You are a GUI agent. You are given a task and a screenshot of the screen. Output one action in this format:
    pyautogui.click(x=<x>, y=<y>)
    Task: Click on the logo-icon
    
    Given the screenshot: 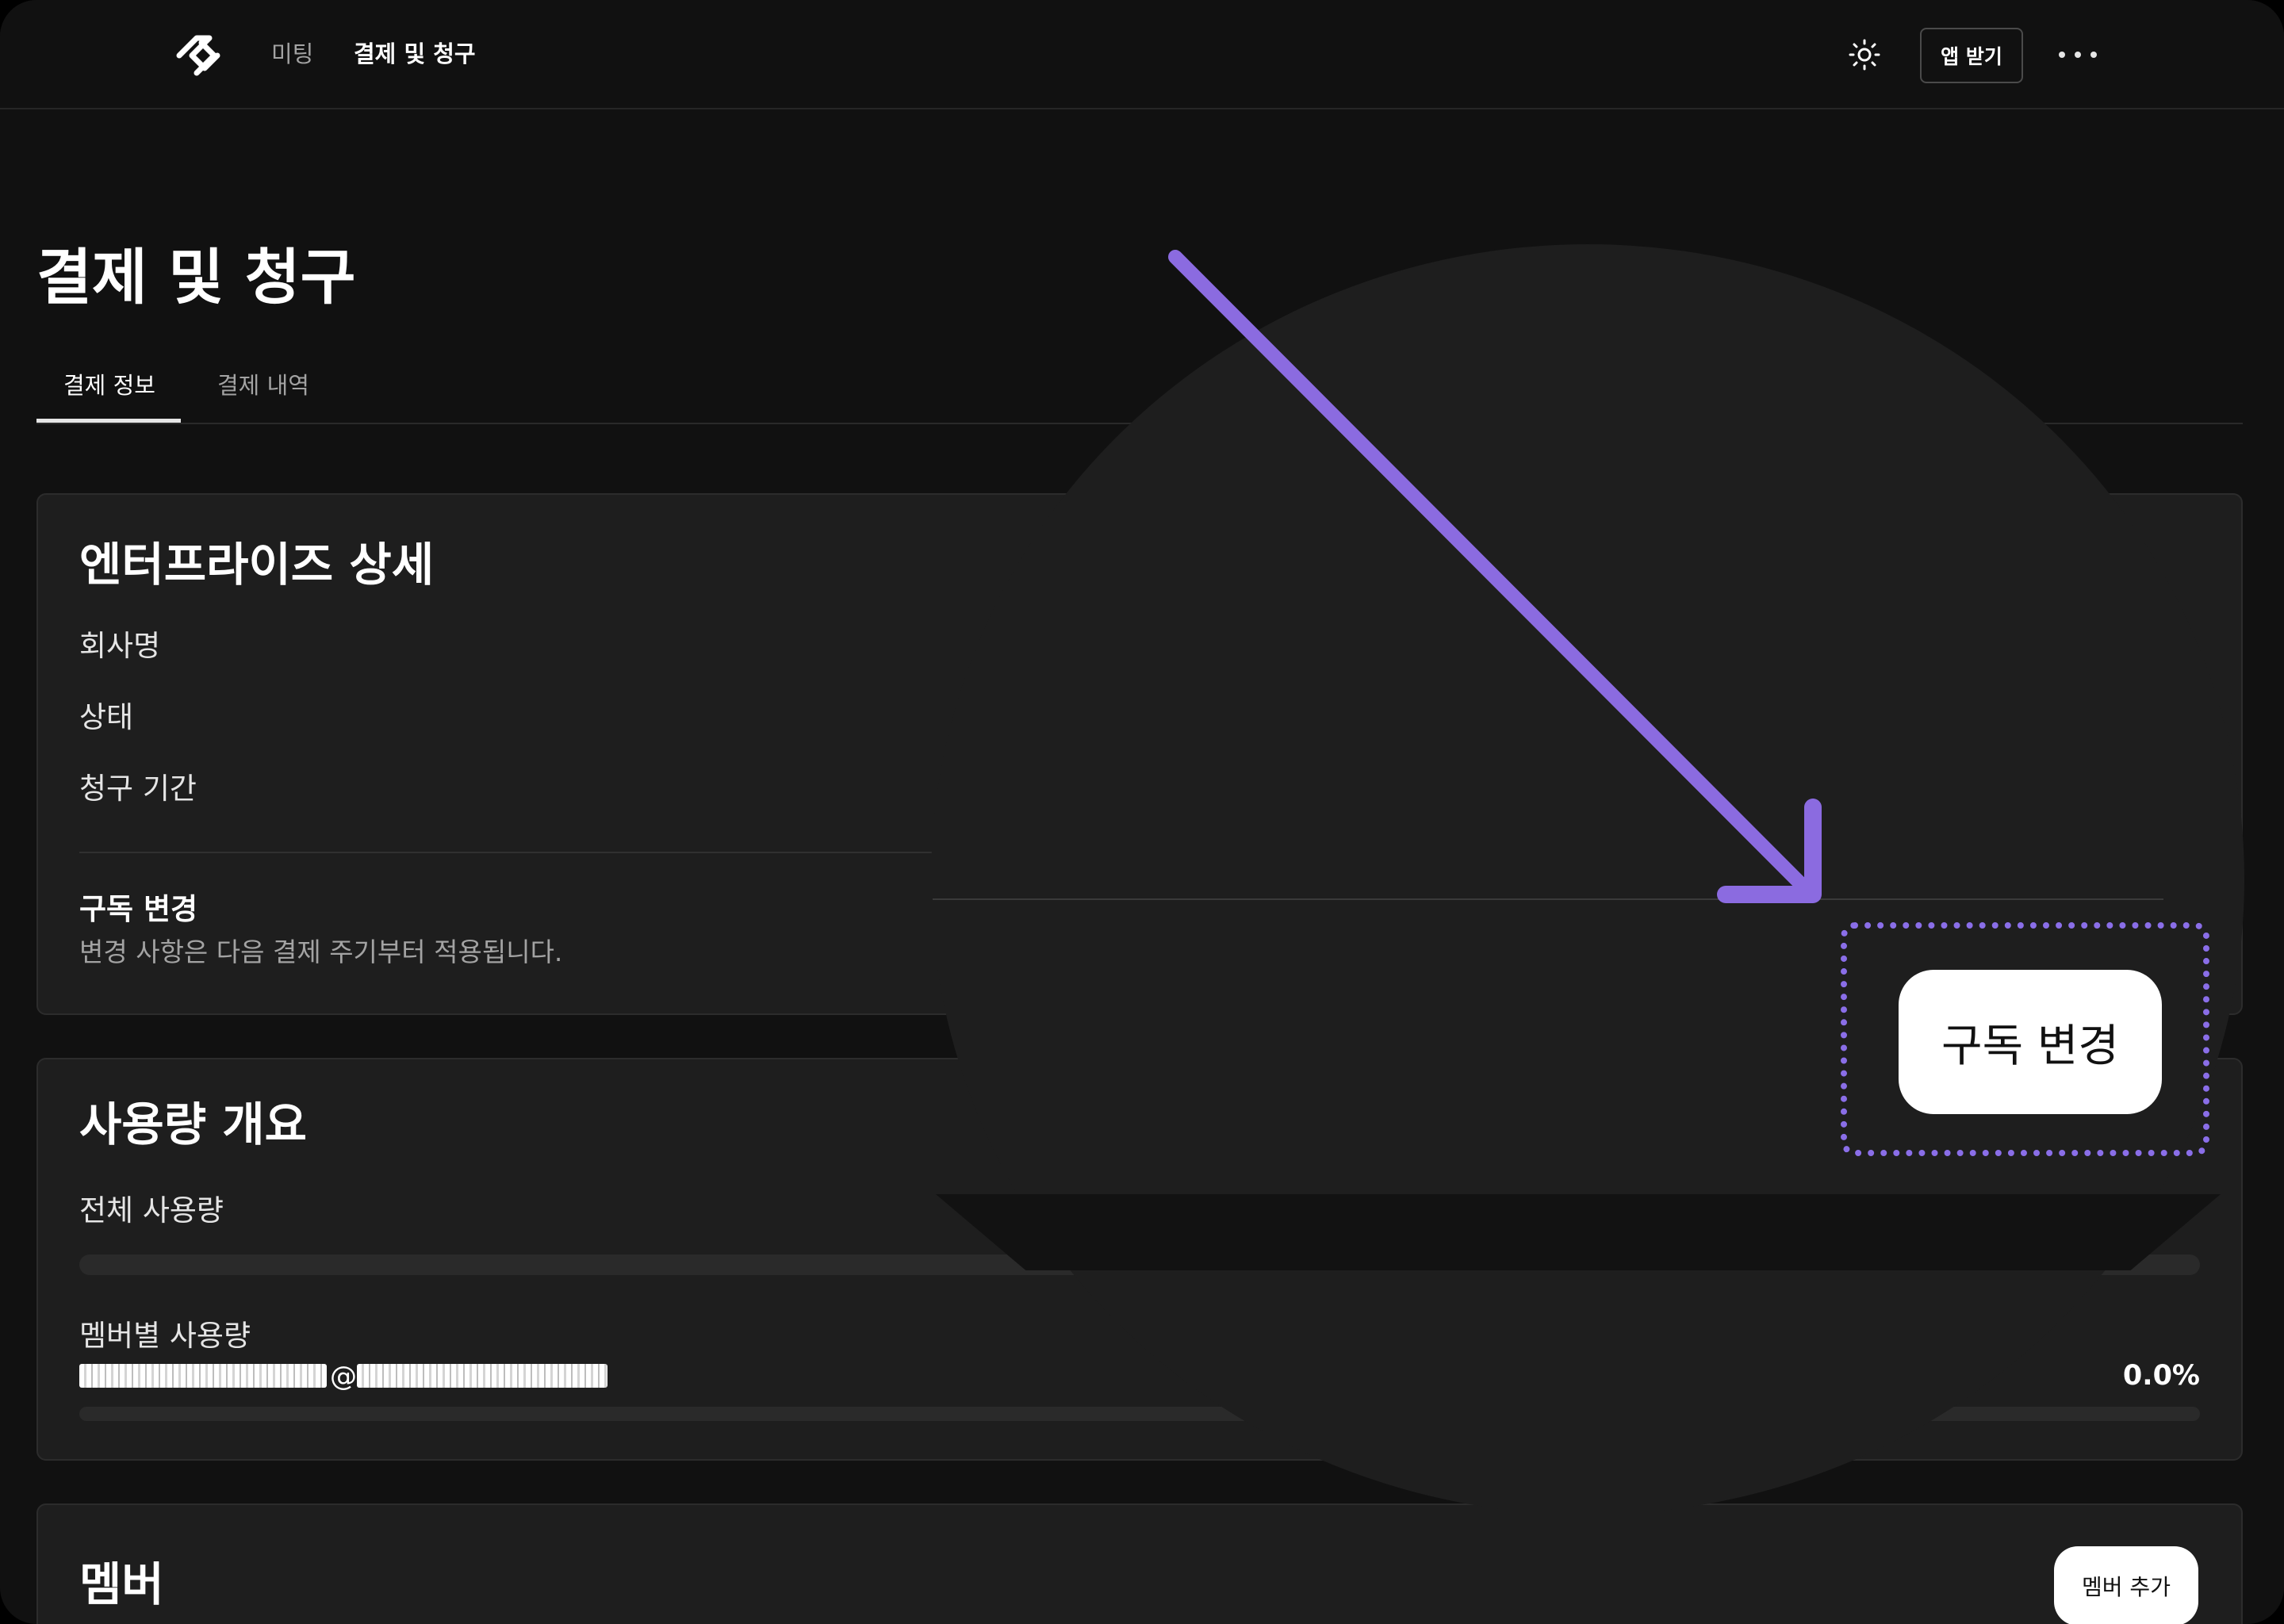 What is the action you would take?
    pyautogui.click(x=202, y=55)
    